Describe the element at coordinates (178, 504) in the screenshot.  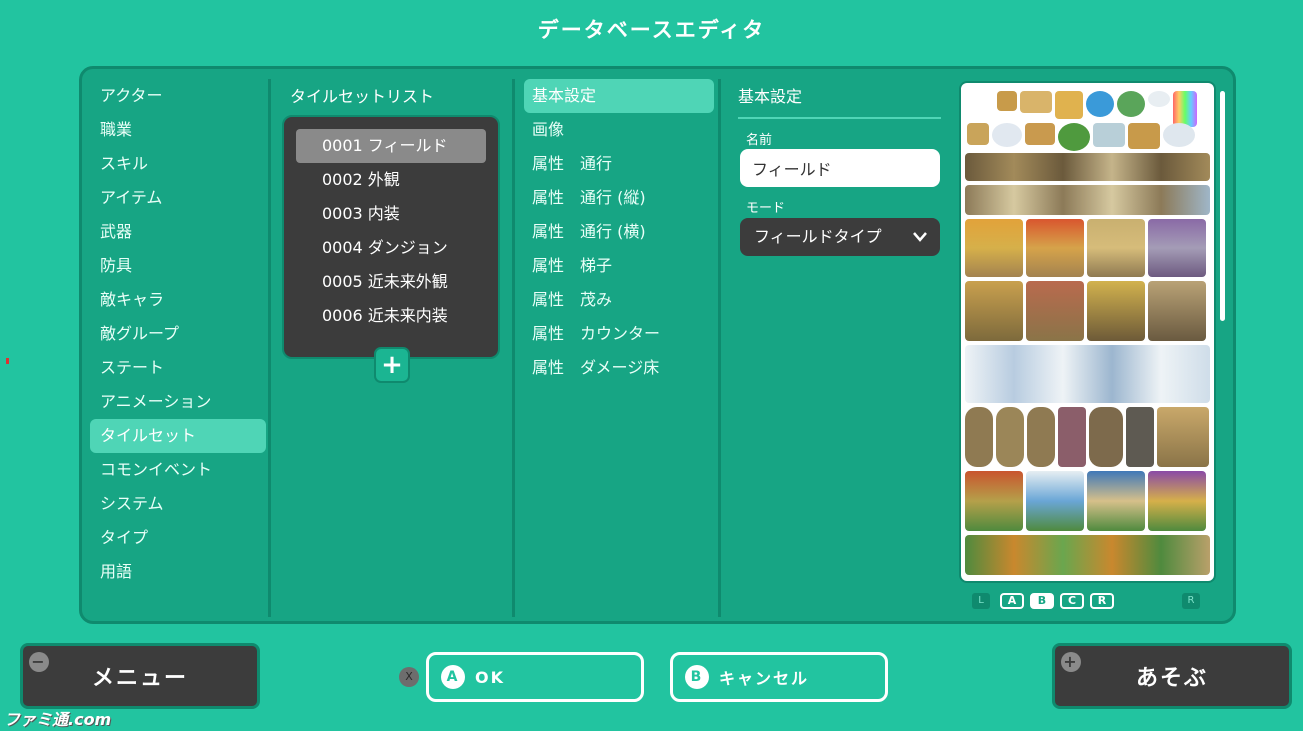
I see `category-item-system: システム` at that location.